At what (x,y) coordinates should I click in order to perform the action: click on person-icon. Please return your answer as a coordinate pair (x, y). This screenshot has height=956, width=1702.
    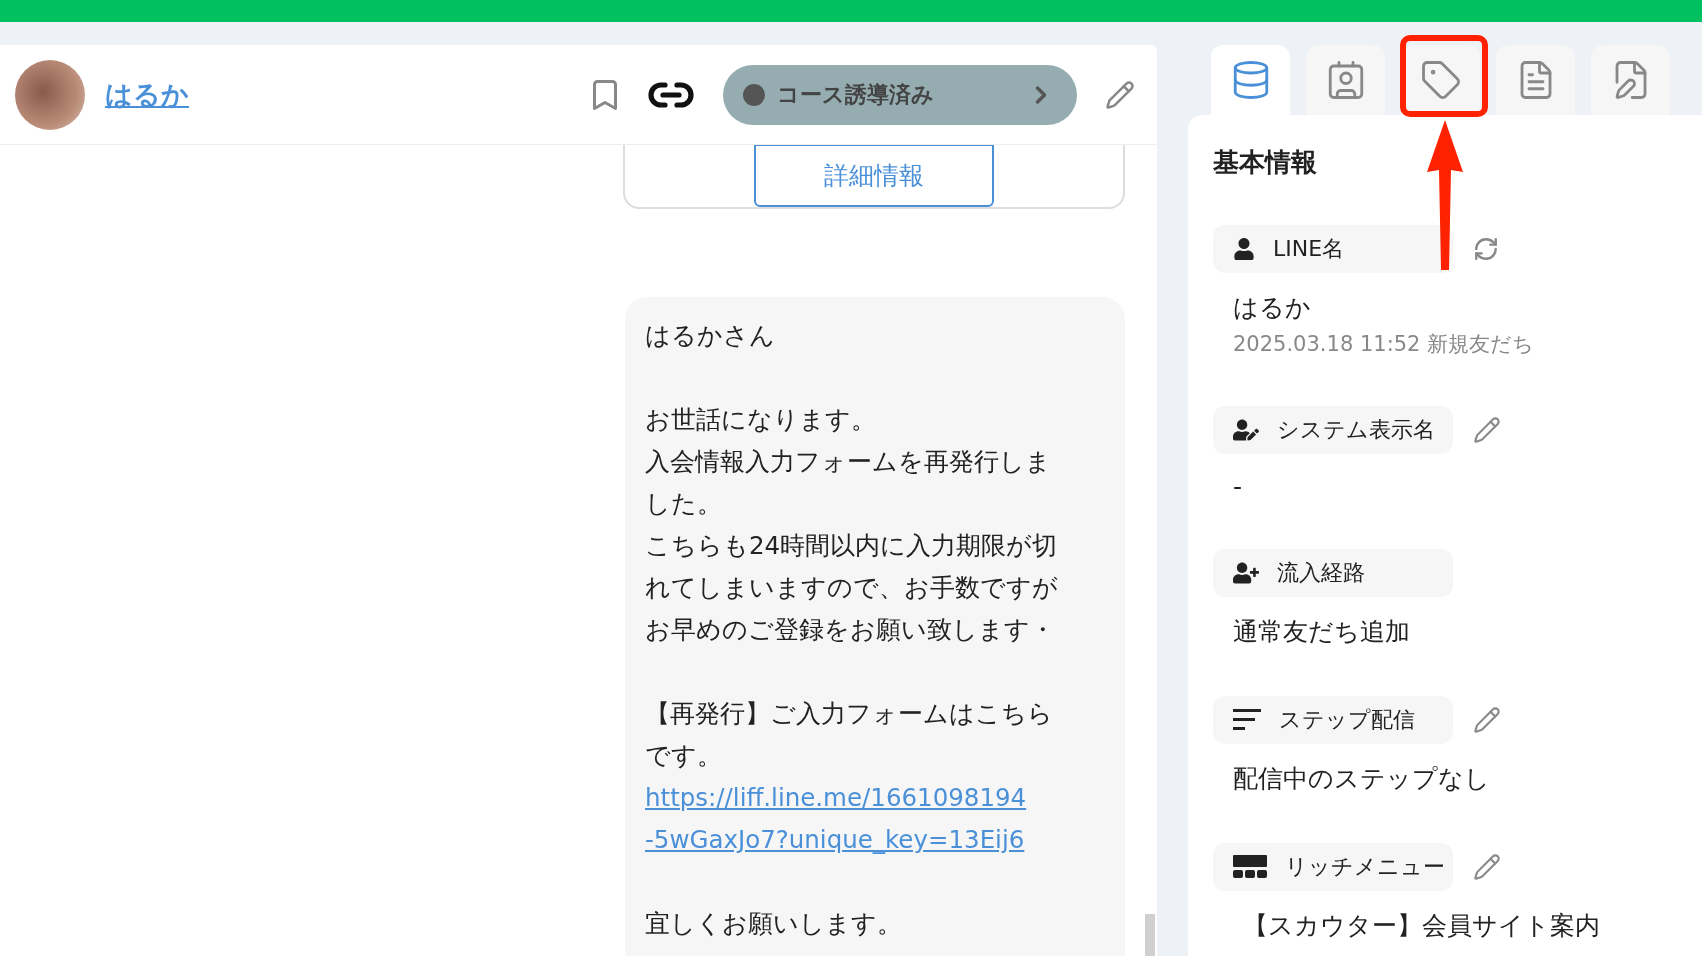
    Looking at the image, I should click on (1244, 249).